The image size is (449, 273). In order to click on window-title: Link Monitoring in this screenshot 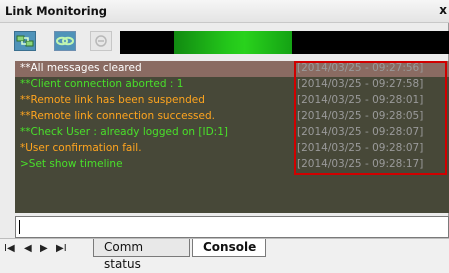, I will do `click(56, 11)`.